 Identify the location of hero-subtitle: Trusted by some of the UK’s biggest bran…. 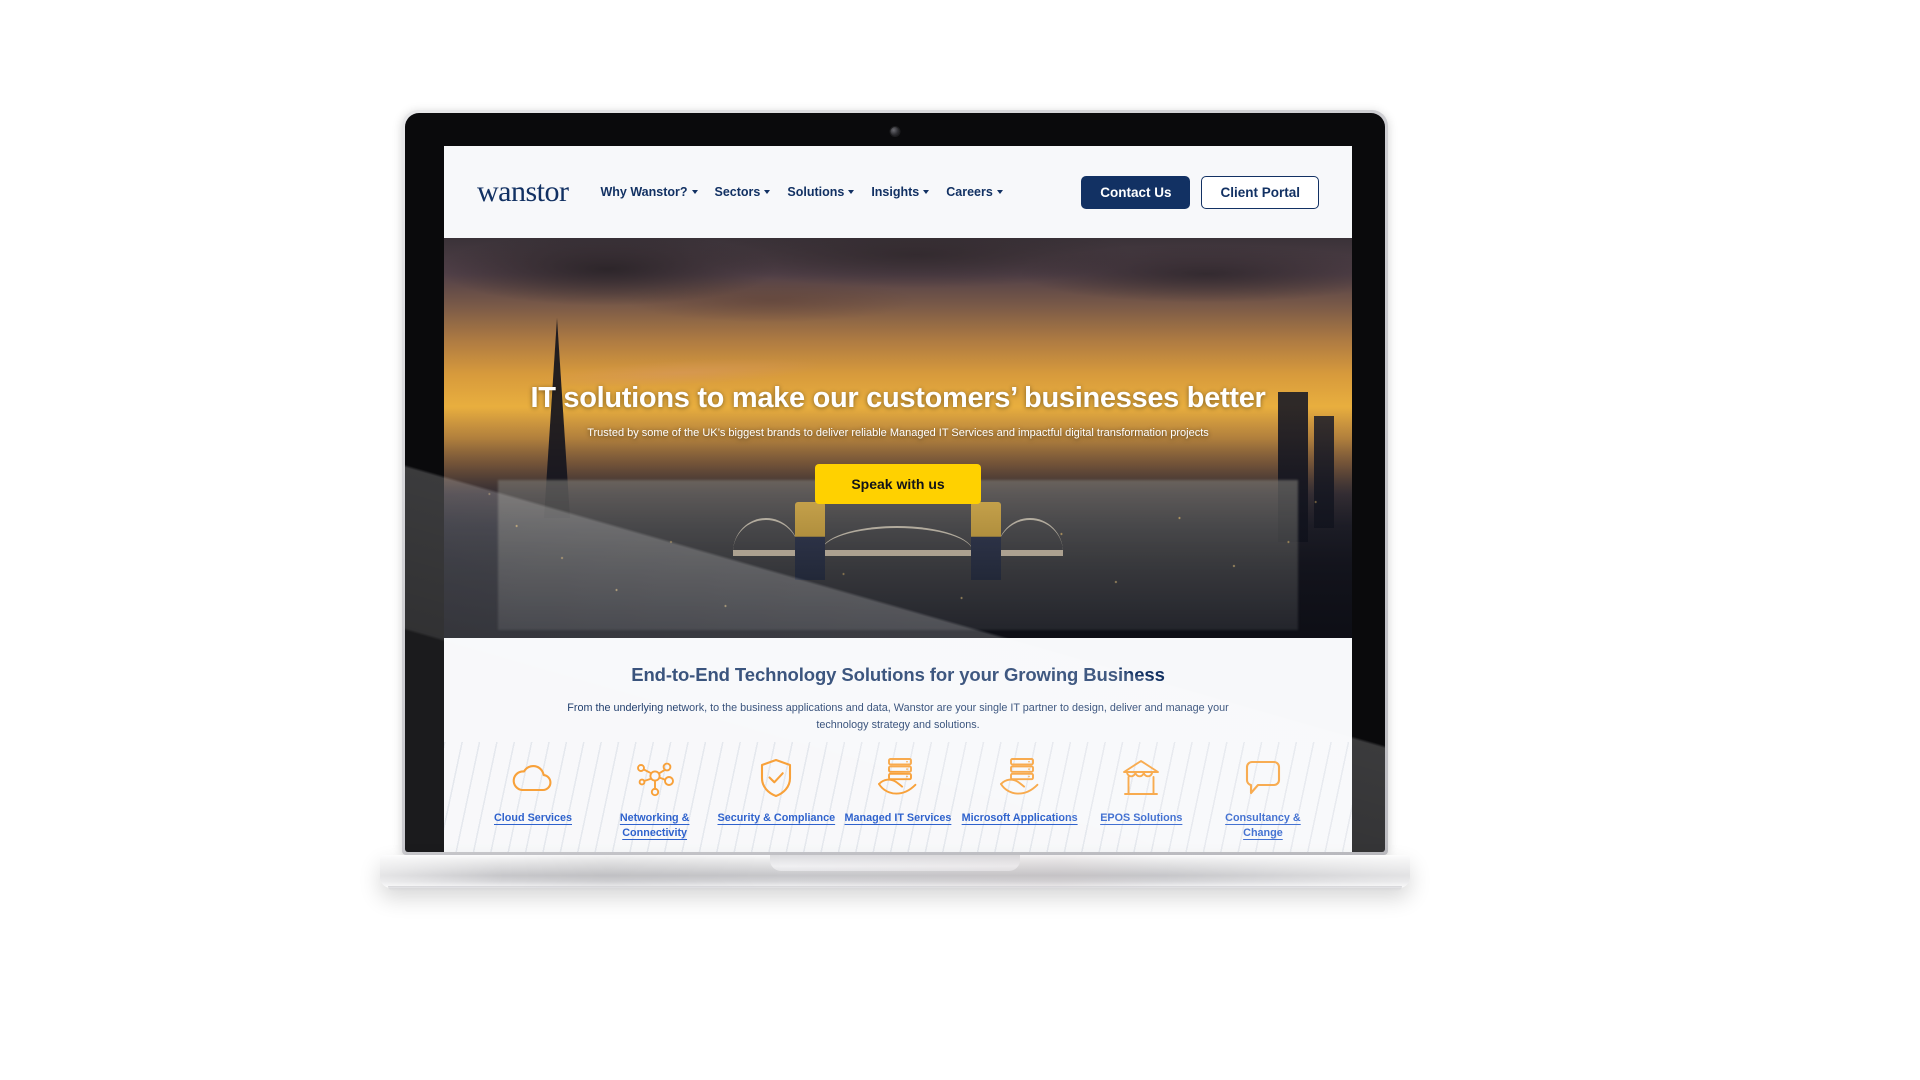
(898, 433).